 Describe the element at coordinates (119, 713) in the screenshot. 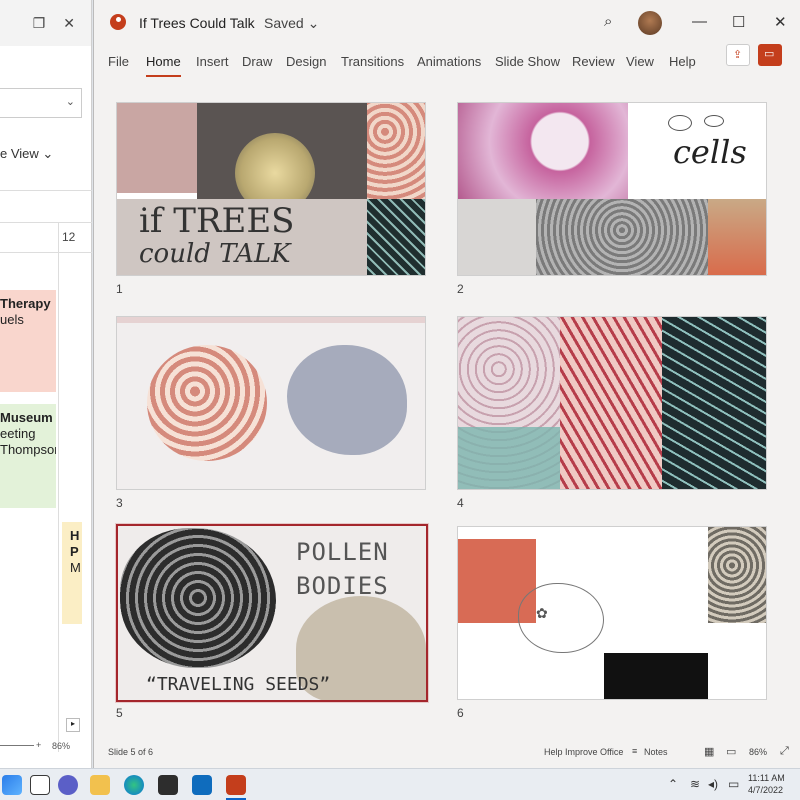

I see `slide-number: 5` at that location.